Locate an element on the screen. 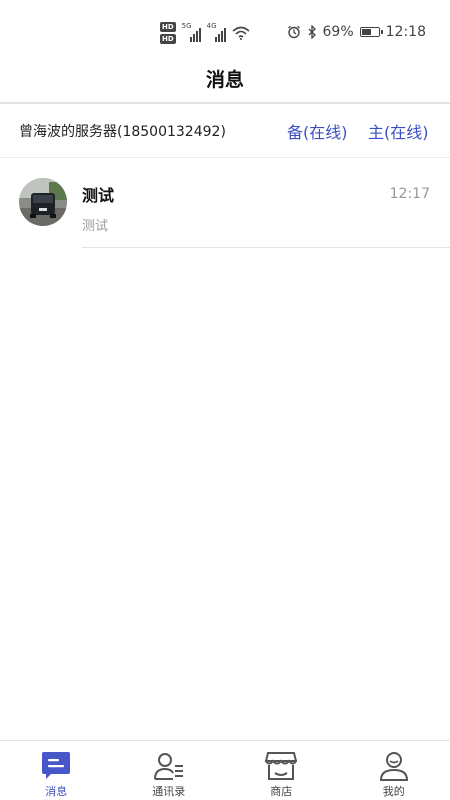 This screenshot has height=800, width=450. clock: 12:18 is located at coordinates (405, 32).